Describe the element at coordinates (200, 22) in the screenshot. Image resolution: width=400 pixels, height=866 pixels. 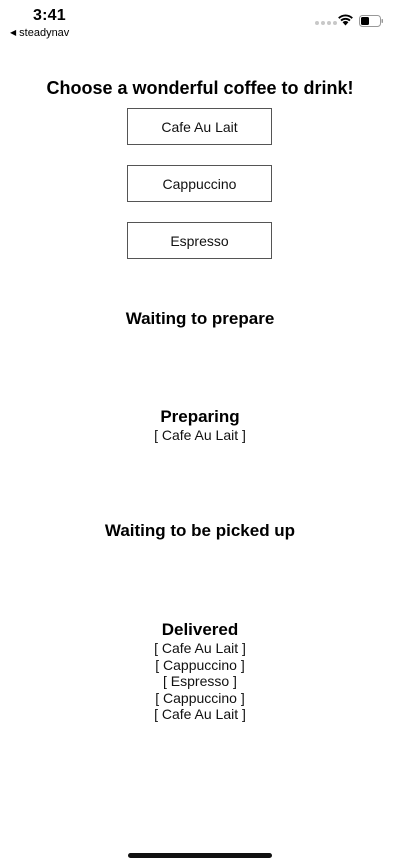
I see `status-bar: 3:41 ◀ steadynav` at that location.